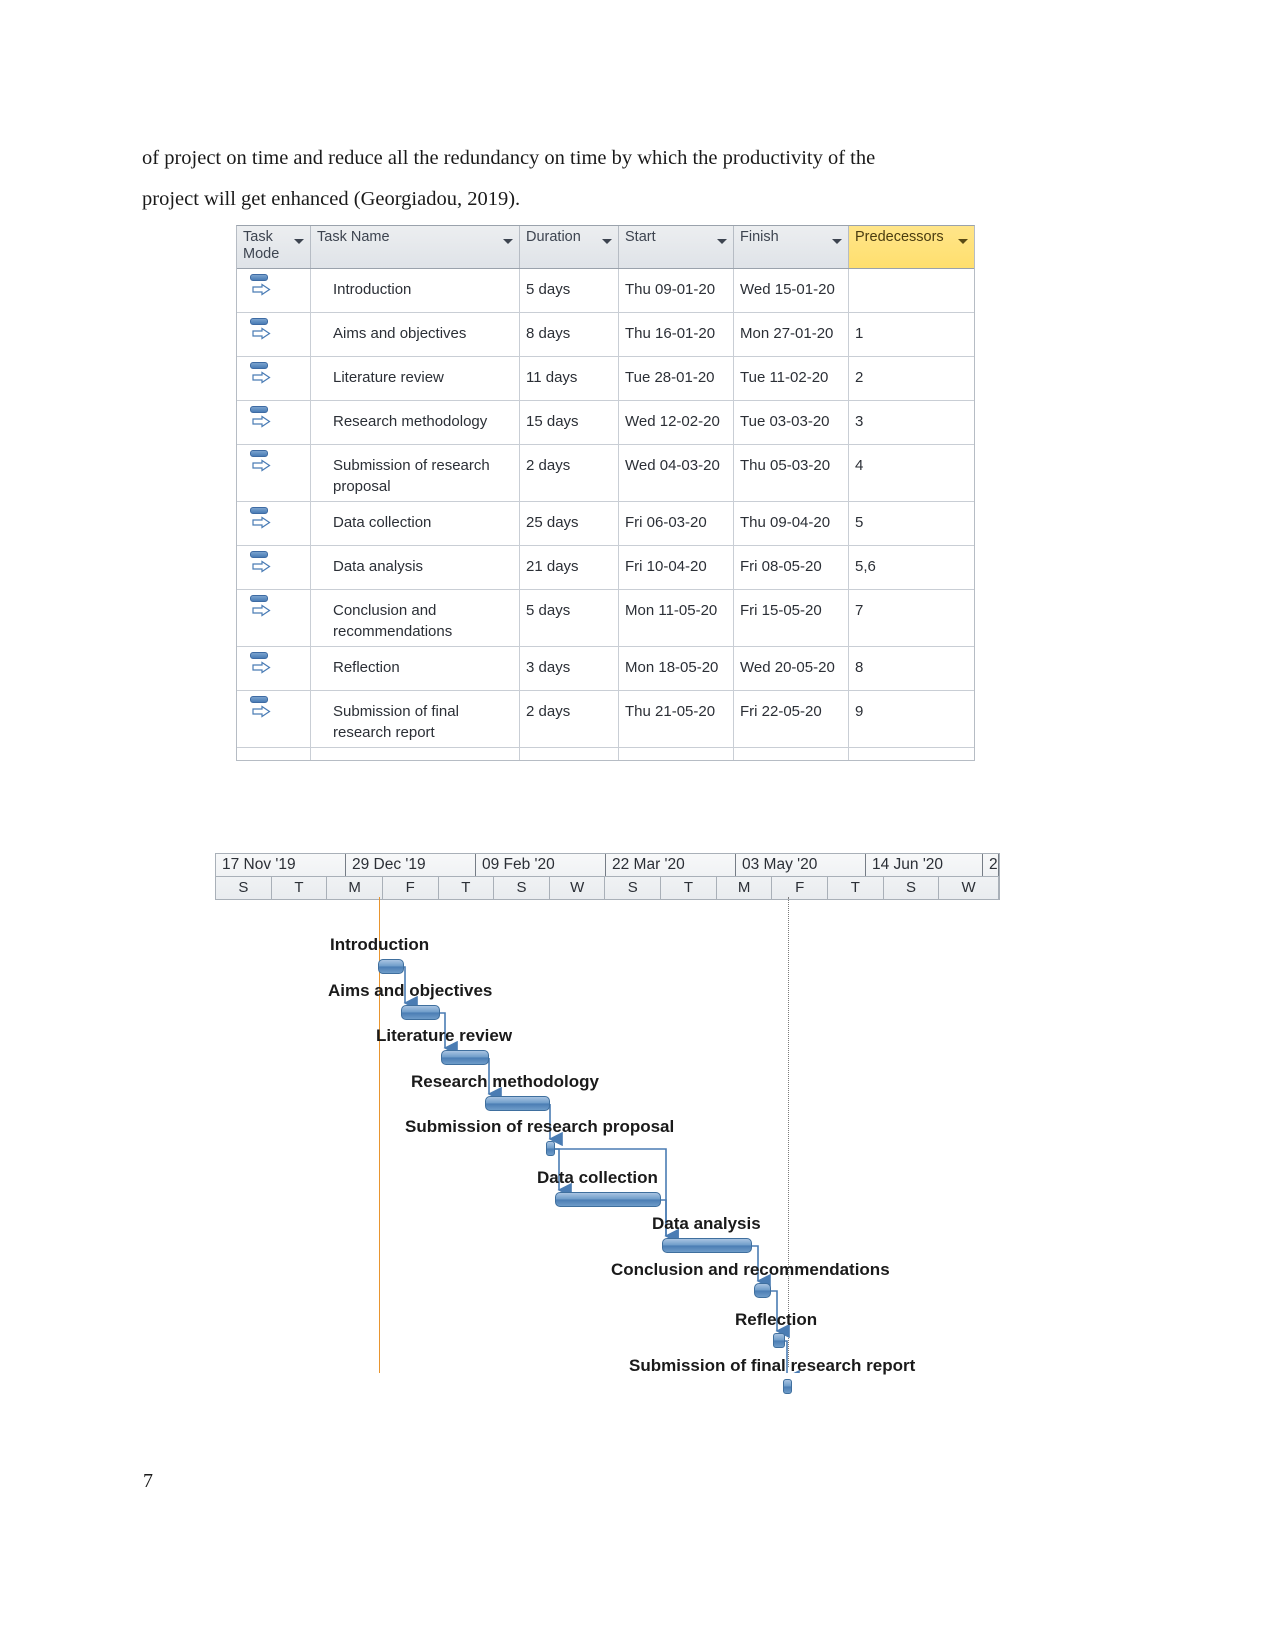 The height and width of the screenshot is (1650, 1275). Describe the element at coordinates (261, 563) in the screenshot. I see `auto-scheduled-icon` at that location.